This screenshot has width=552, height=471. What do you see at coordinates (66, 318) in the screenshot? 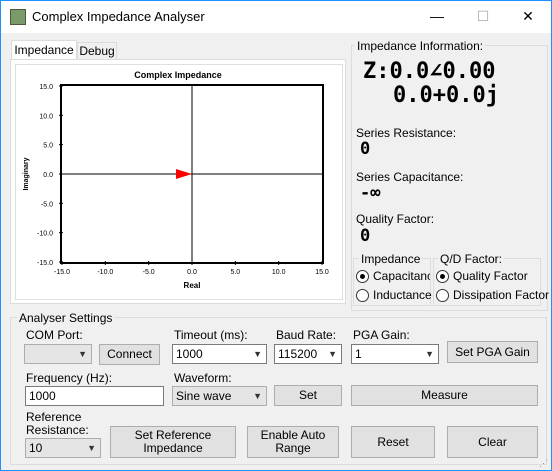
I see `analyser-settings-title: Analyser Settings` at bounding box center [66, 318].